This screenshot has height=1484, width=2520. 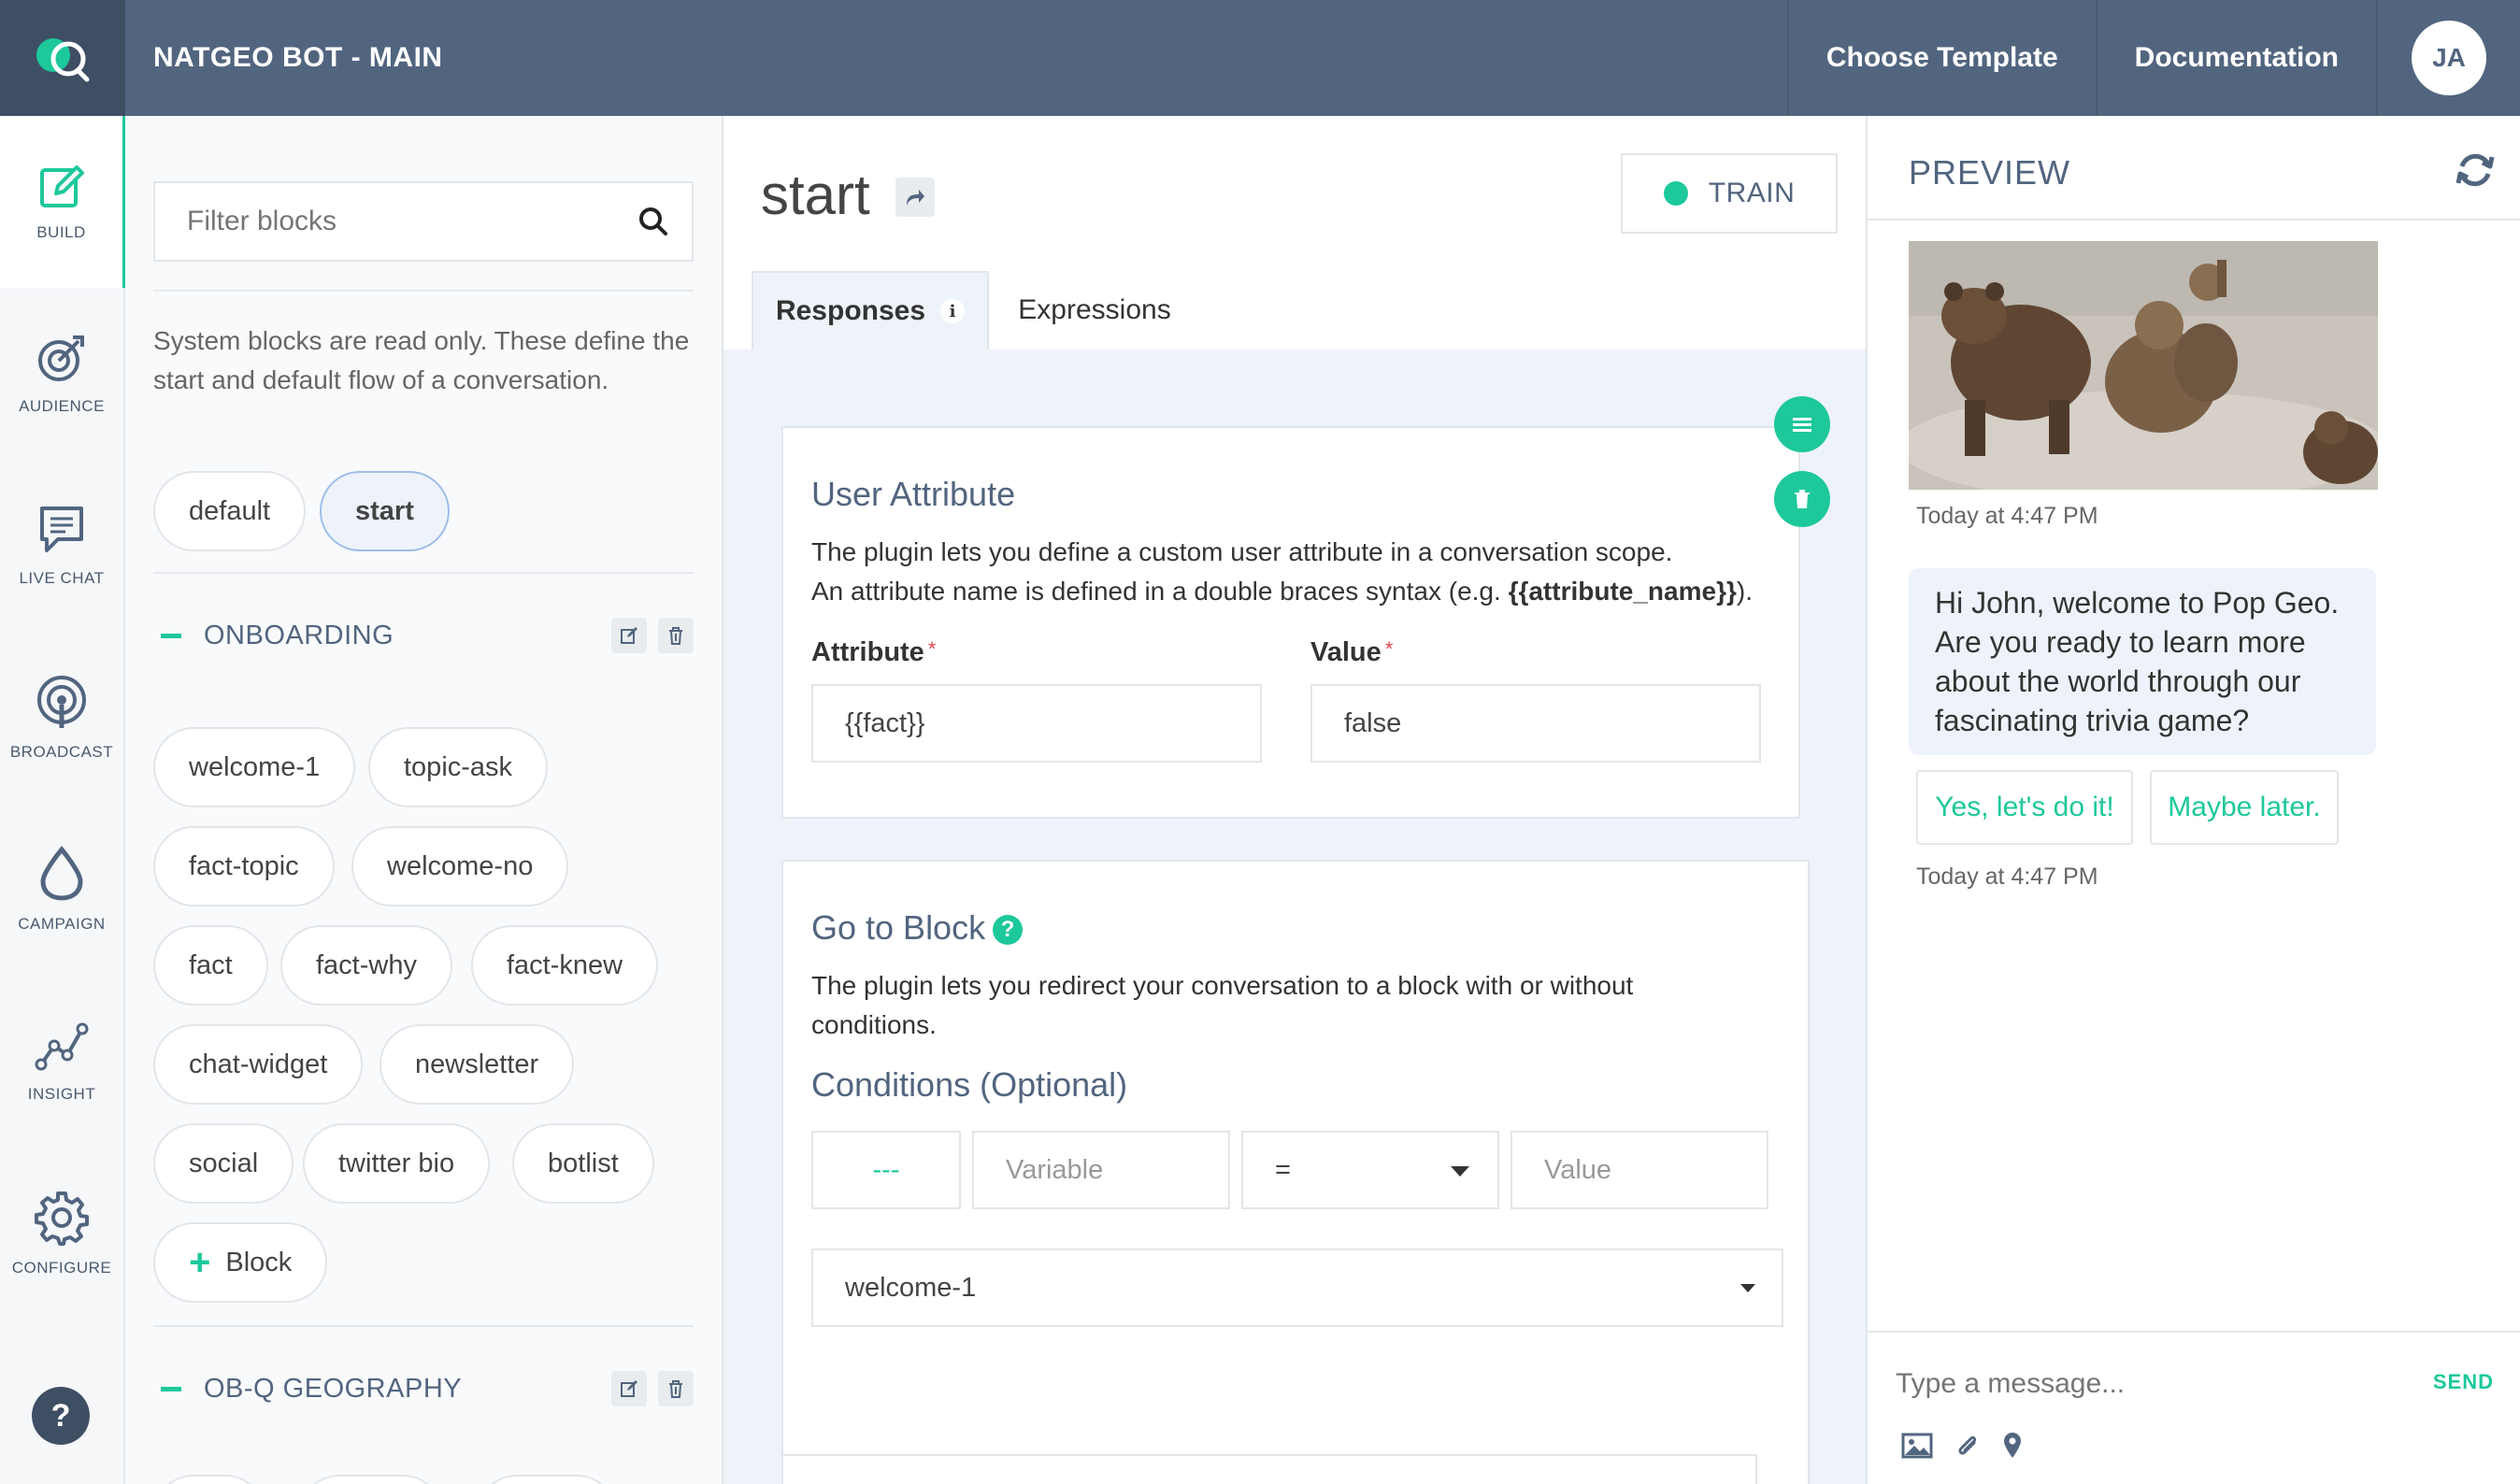 I want to click on location-pin-icon, so click(x=2012, y=1446).